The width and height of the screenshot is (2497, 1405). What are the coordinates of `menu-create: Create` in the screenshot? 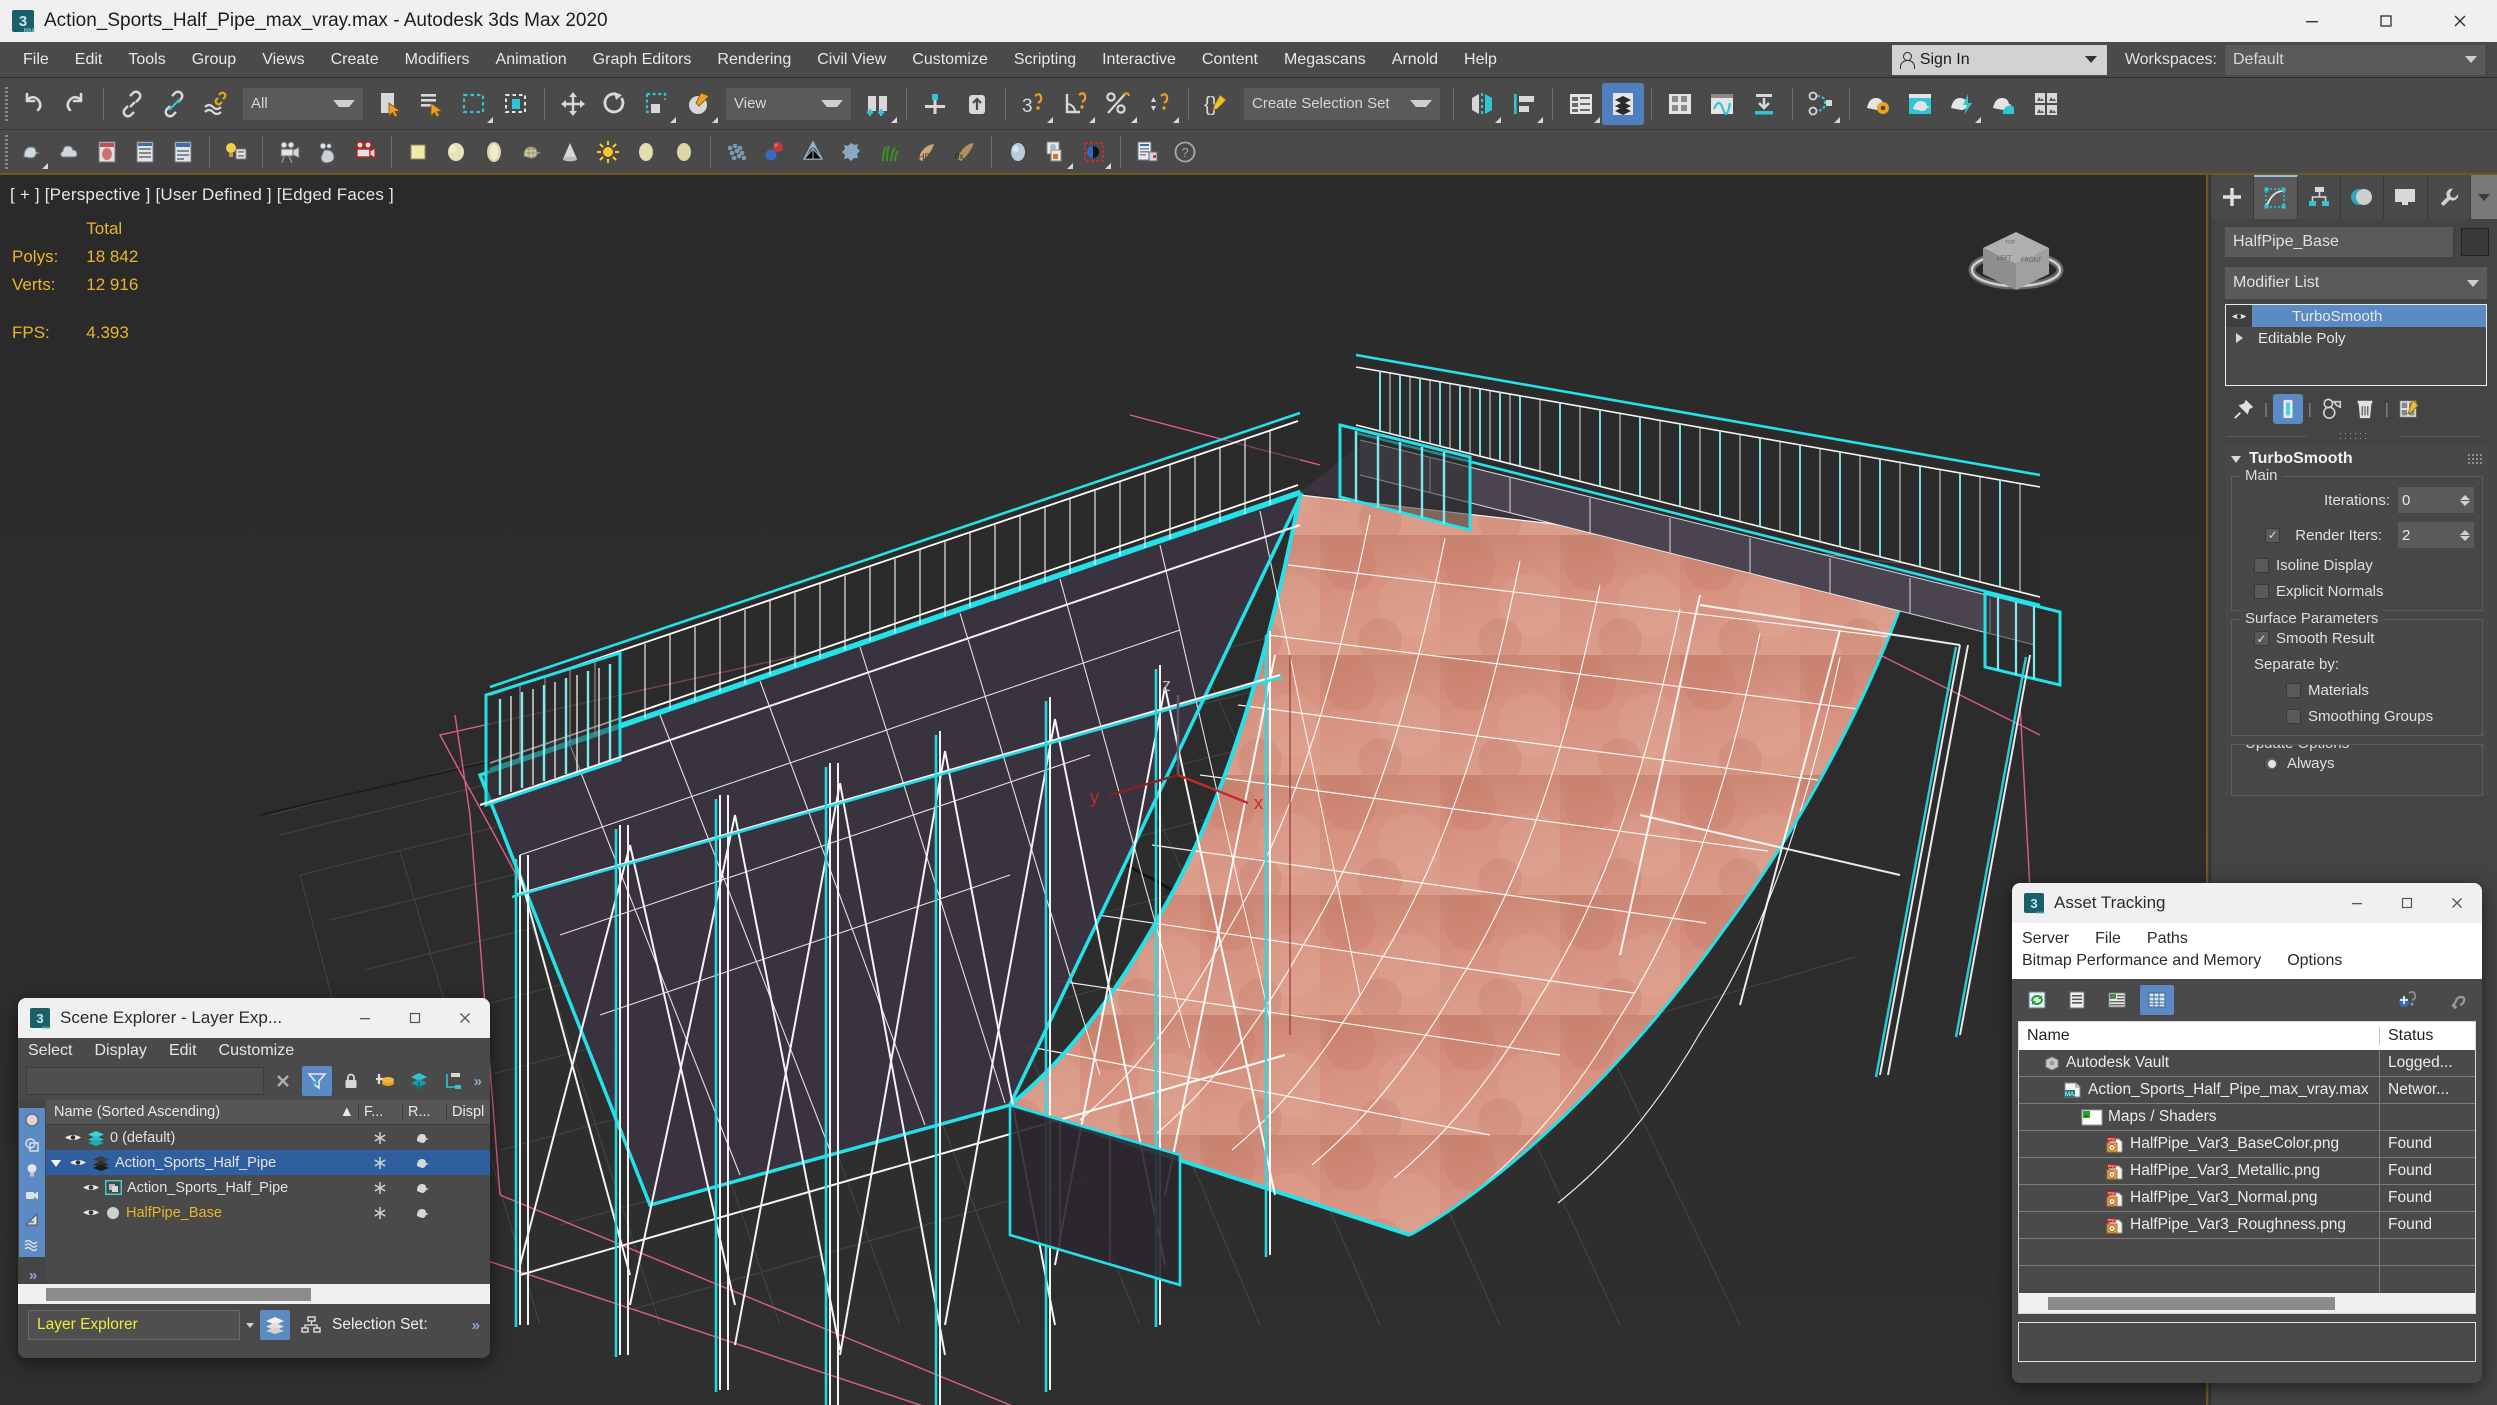 It's located at (355, 60).